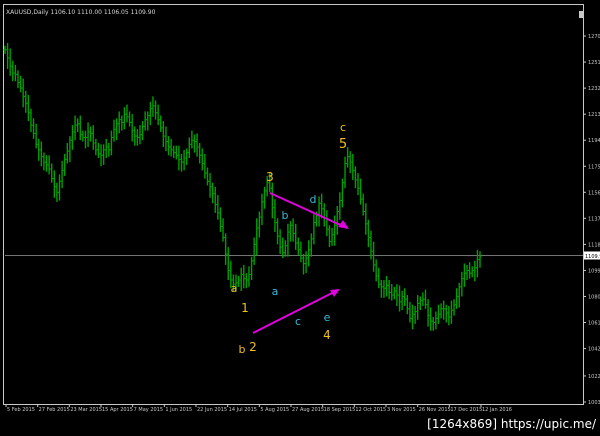 The width and height of the screenshot is (600, 436). I want to click on time-tick-label: 15 Apr 2015, so click(117, 410).